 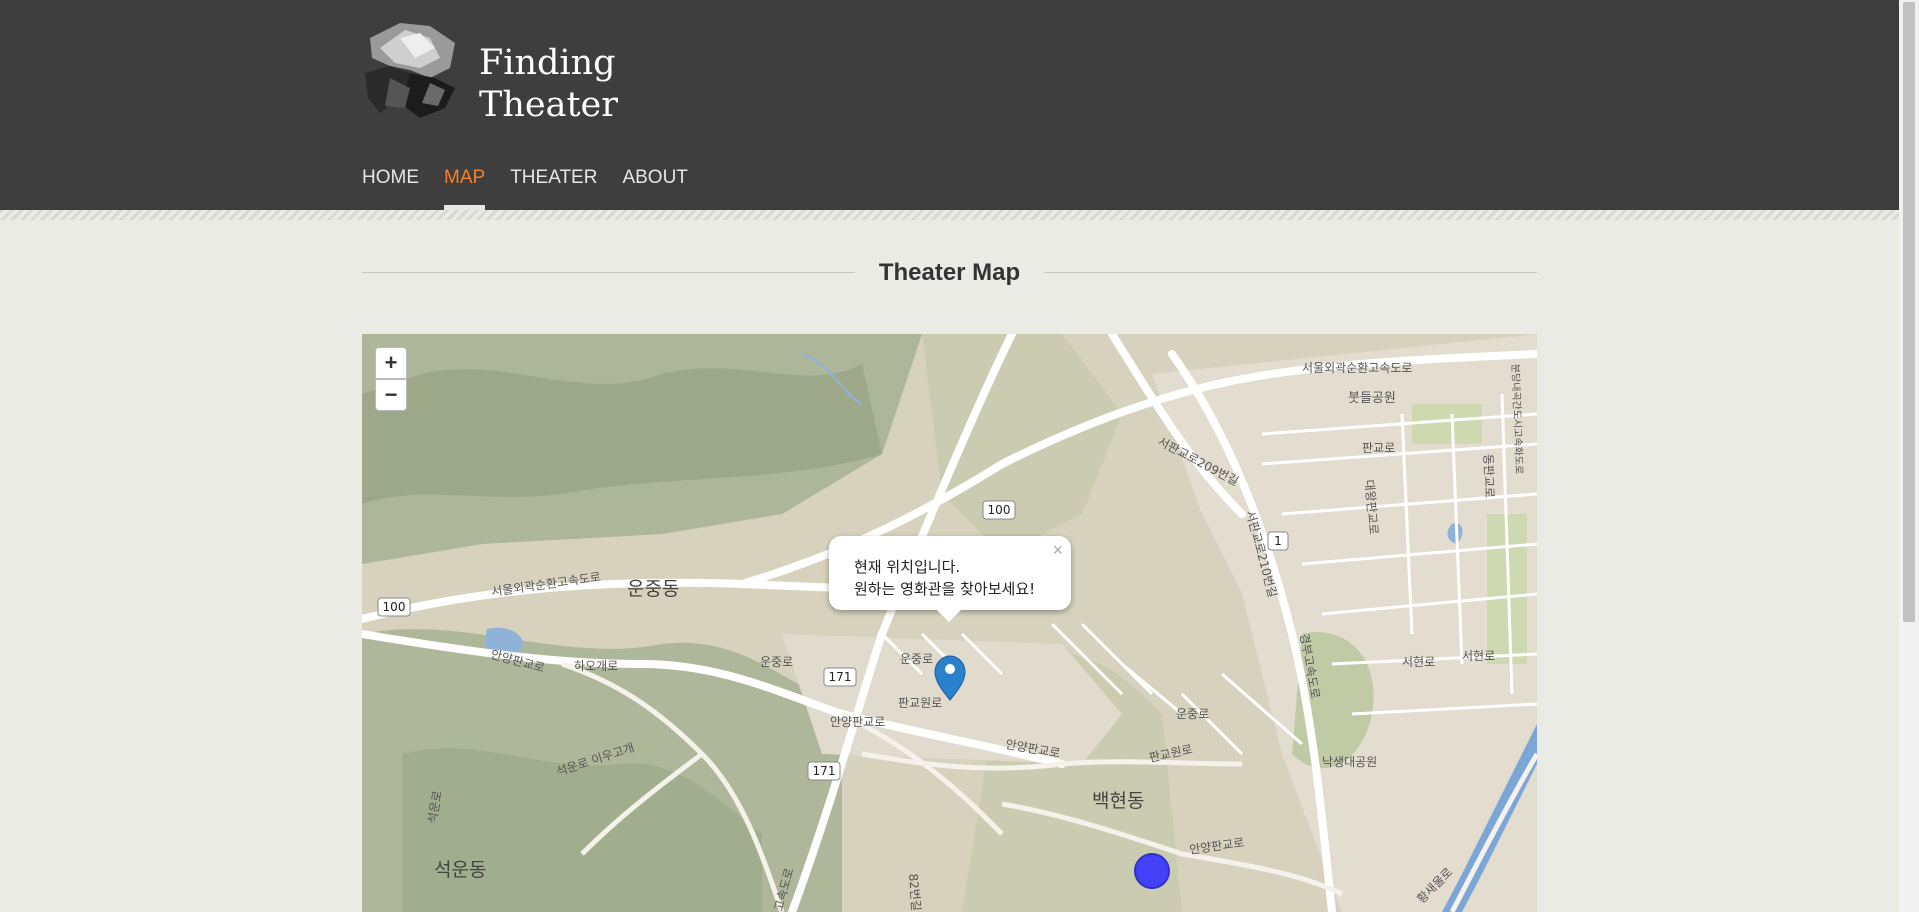 I want to click on nav-about: ABOUT, so click(x=654, y=188).